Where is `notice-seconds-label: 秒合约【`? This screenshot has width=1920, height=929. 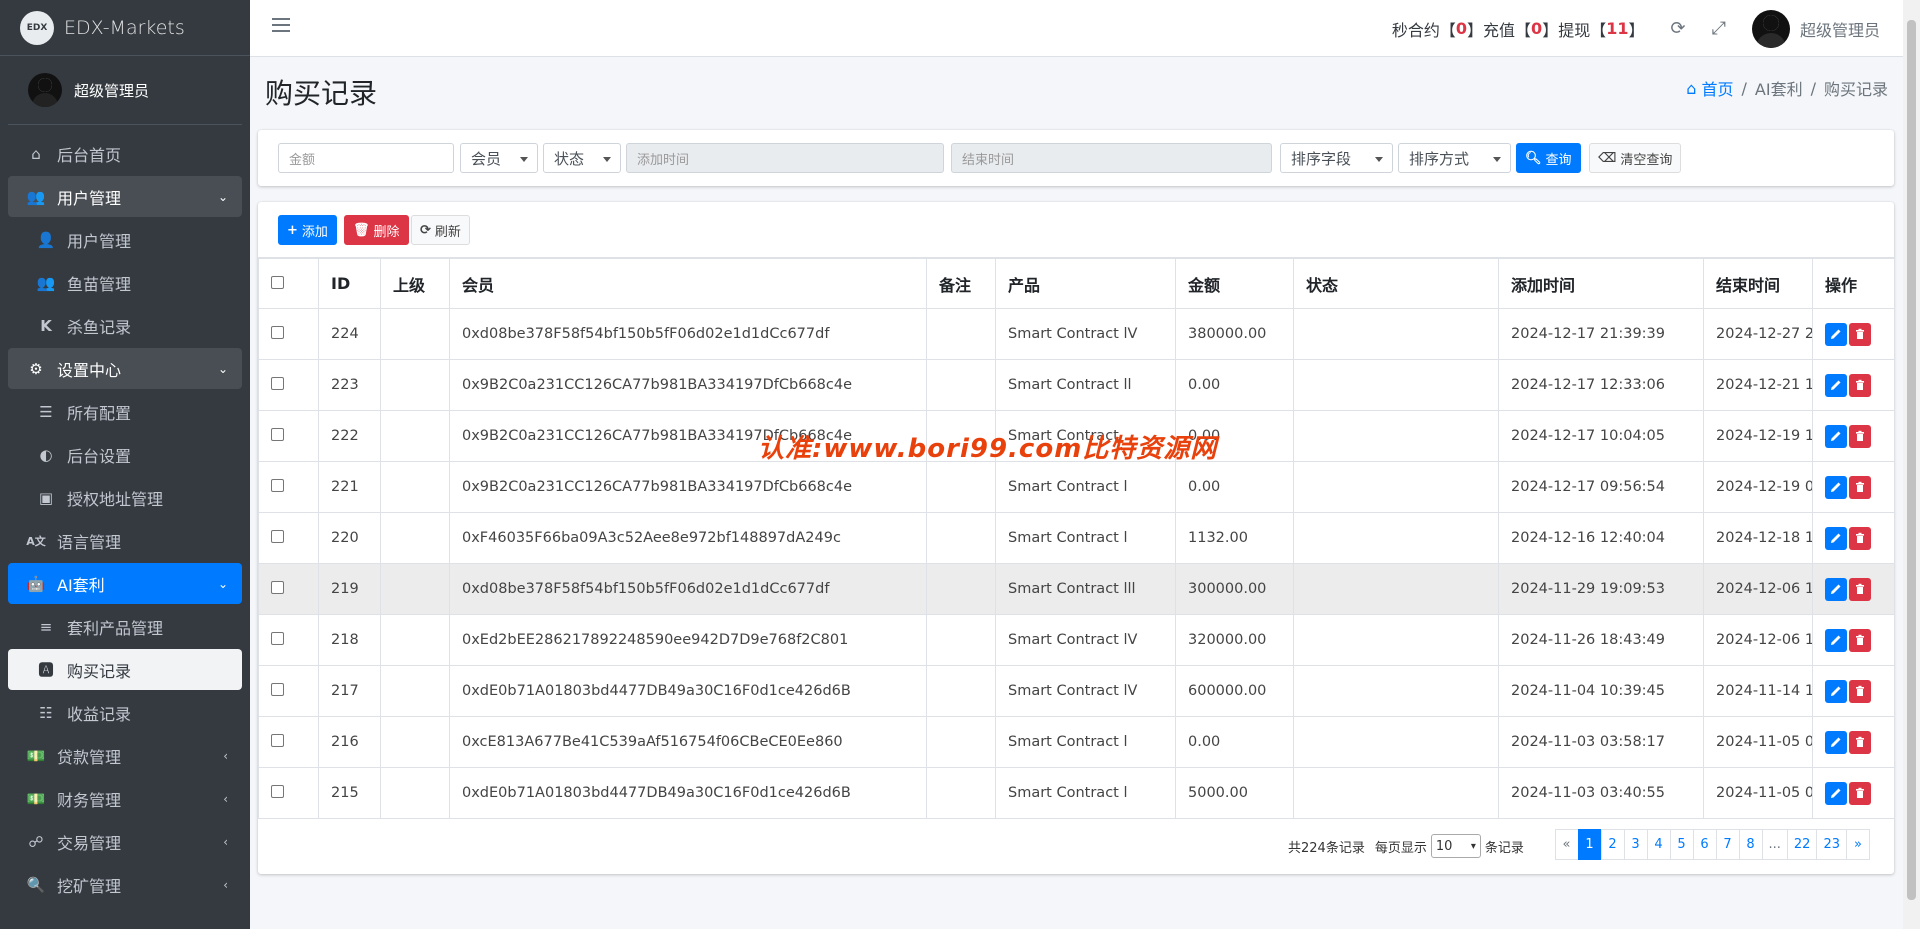
notice-seconds-label: 秒合约【 is located at coordinates (1424, 29).